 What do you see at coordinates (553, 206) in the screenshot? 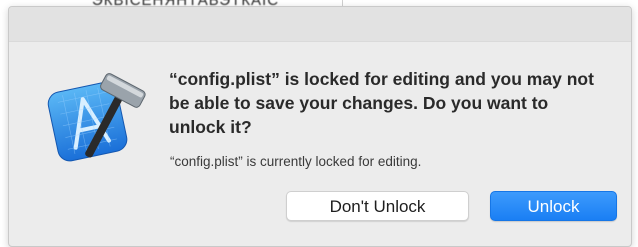
I see `unlock-button: Unlock` at bounding box center [553, 206].